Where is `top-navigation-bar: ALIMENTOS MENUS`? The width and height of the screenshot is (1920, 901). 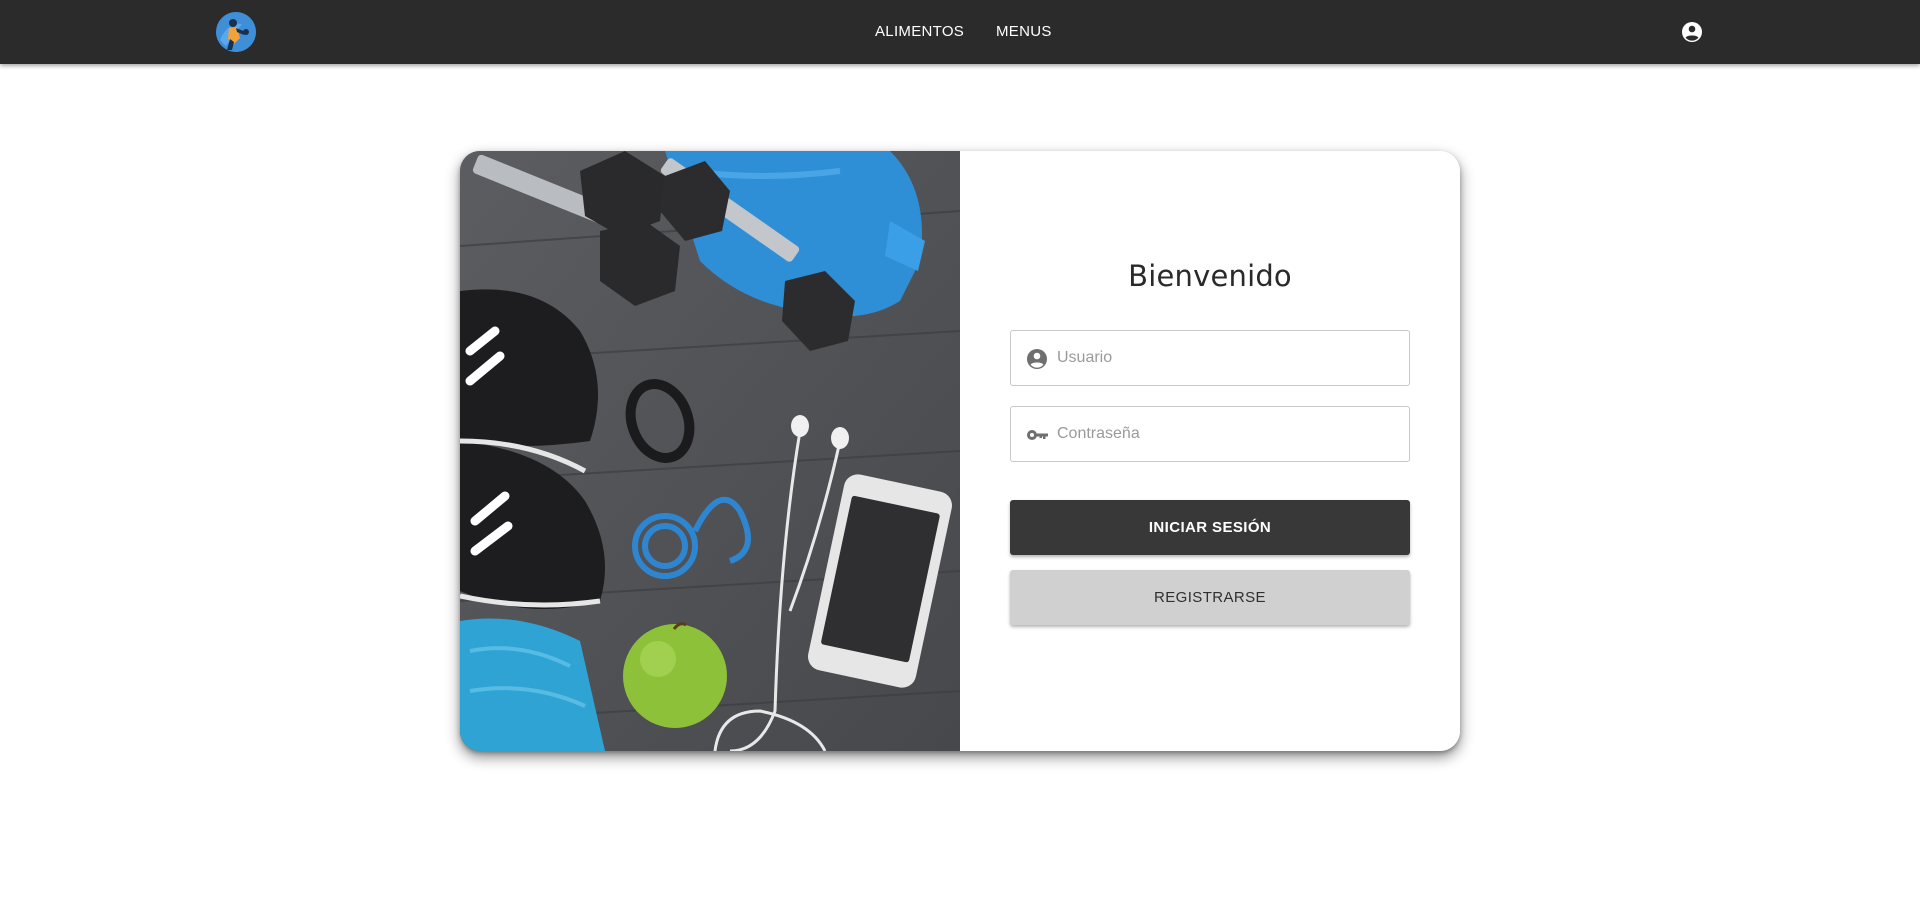
top-navigation-bar: ALIMENTOS MENUS is located at coordinates (960, 32).